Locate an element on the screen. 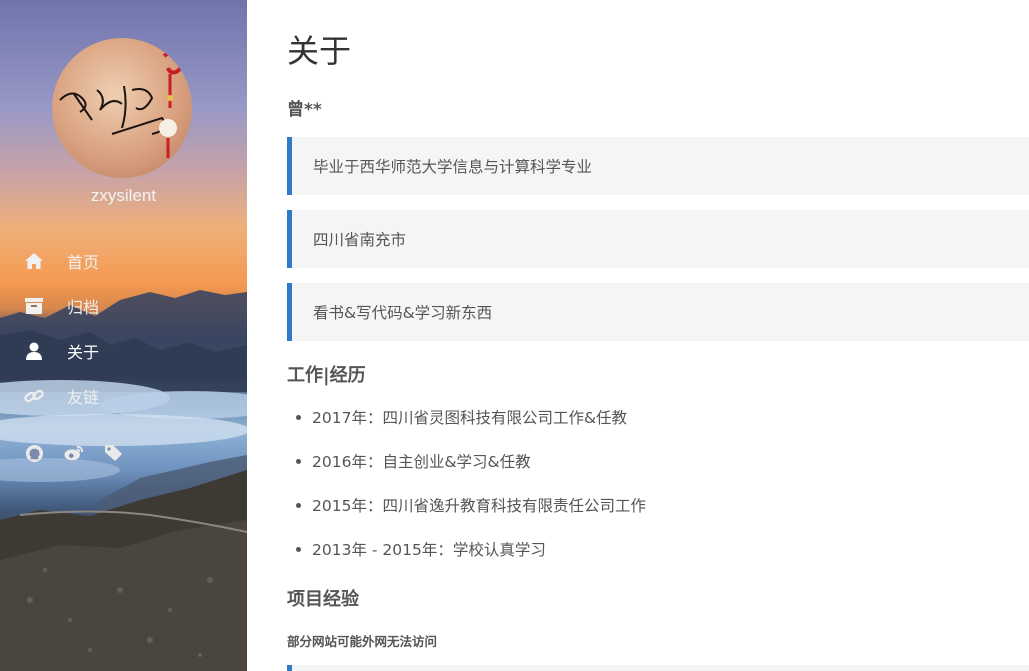 The width and height of the screenshot is (1029, 671). weibo-icon is located at coordinates (74, 453).